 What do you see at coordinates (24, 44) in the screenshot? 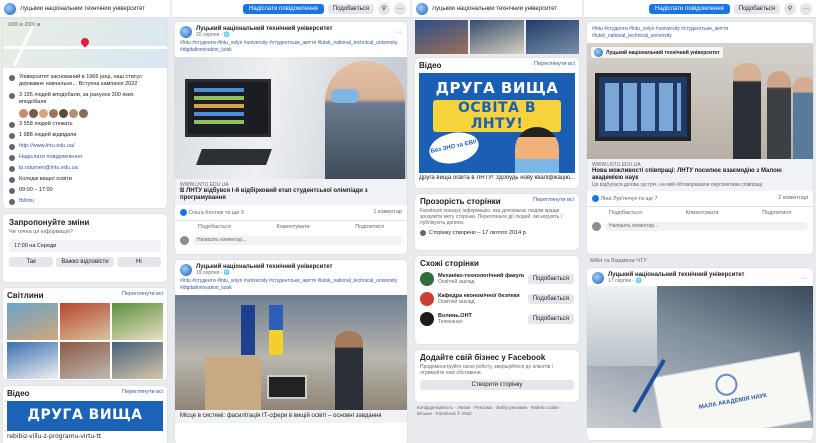
I see `map-road` at bounding box center [24, 44].